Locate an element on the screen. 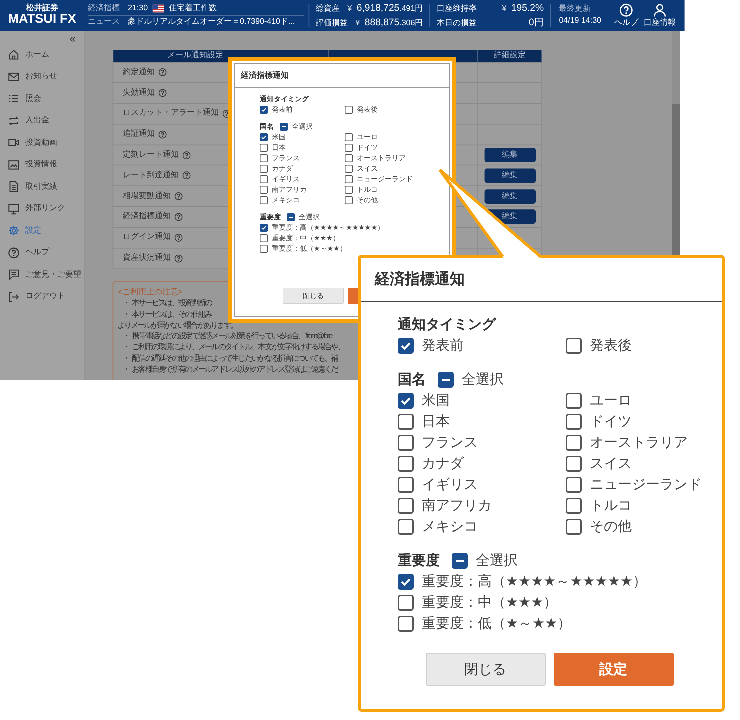  update-label: 最終更新 is located at coordinates (575, 9).